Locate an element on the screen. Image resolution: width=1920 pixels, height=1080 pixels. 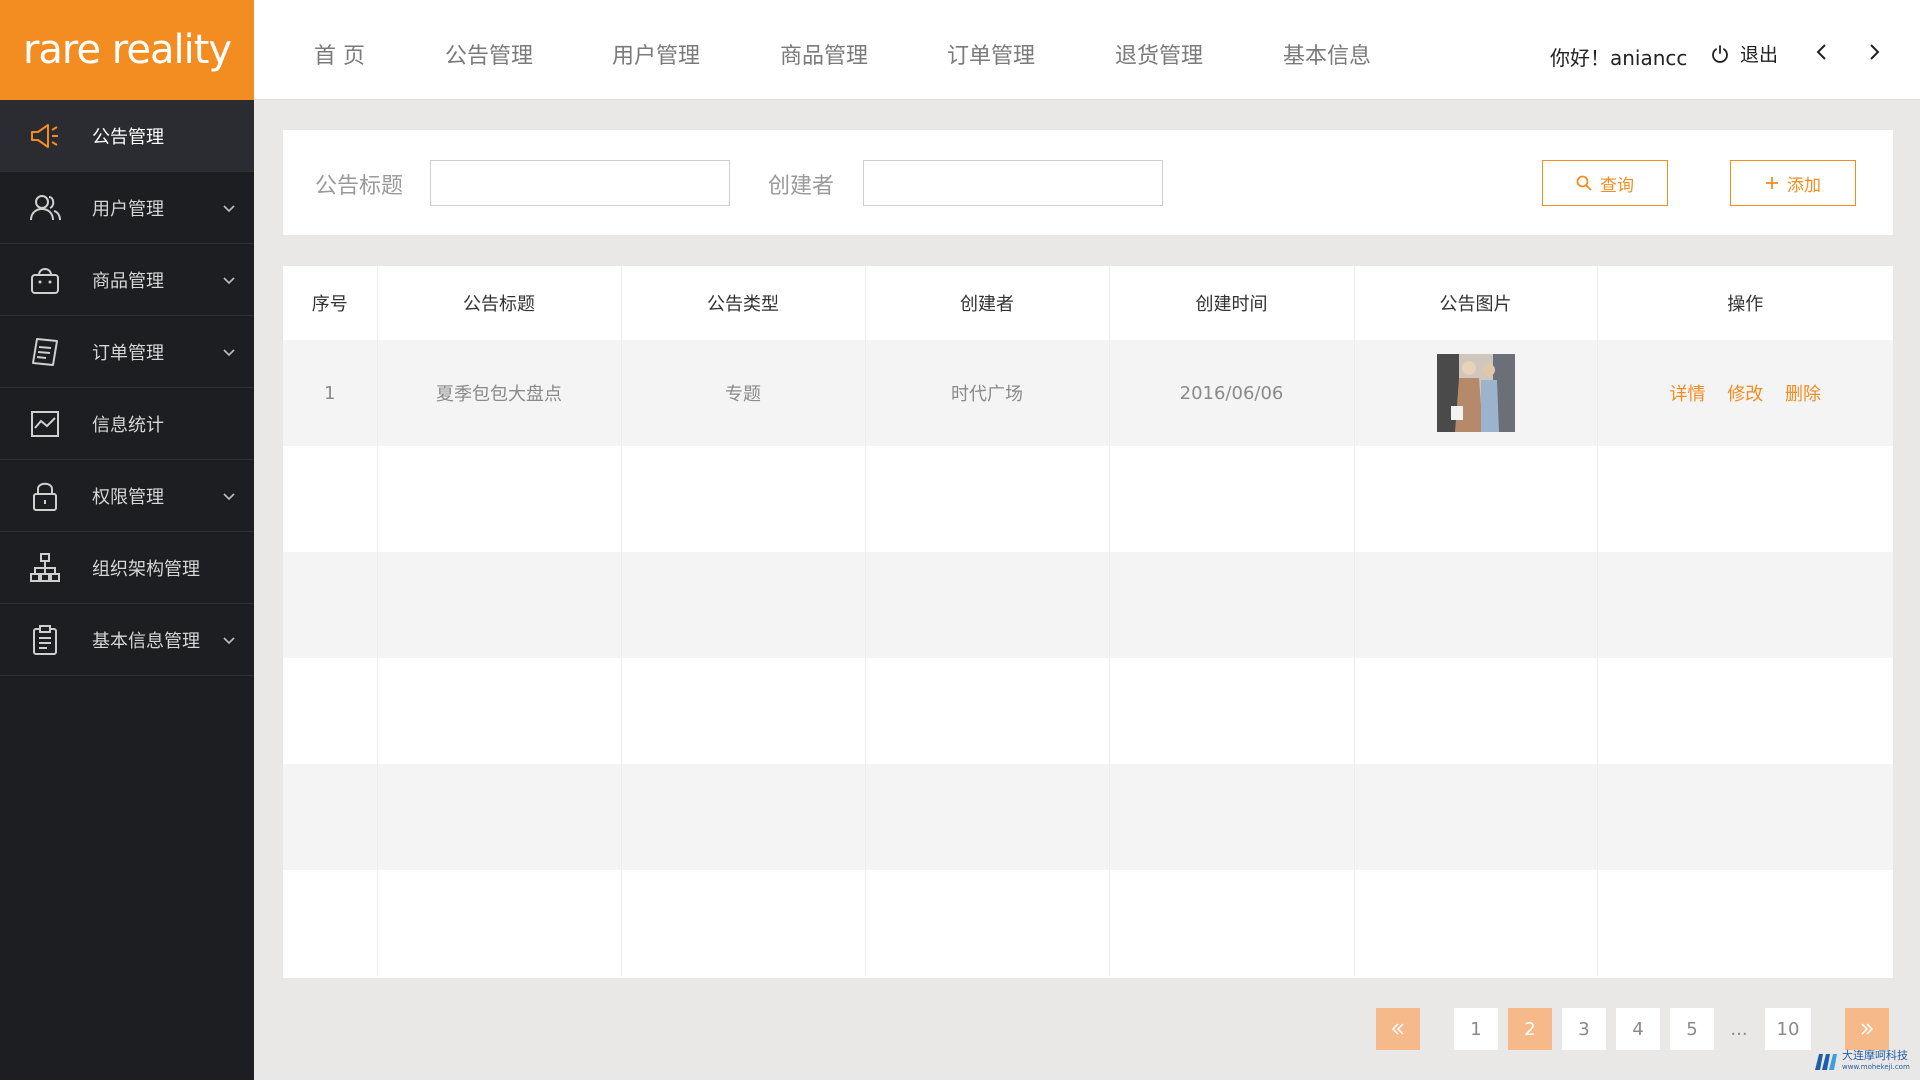
topnav-products: 商品管理 is located at coordinates (824, 54).